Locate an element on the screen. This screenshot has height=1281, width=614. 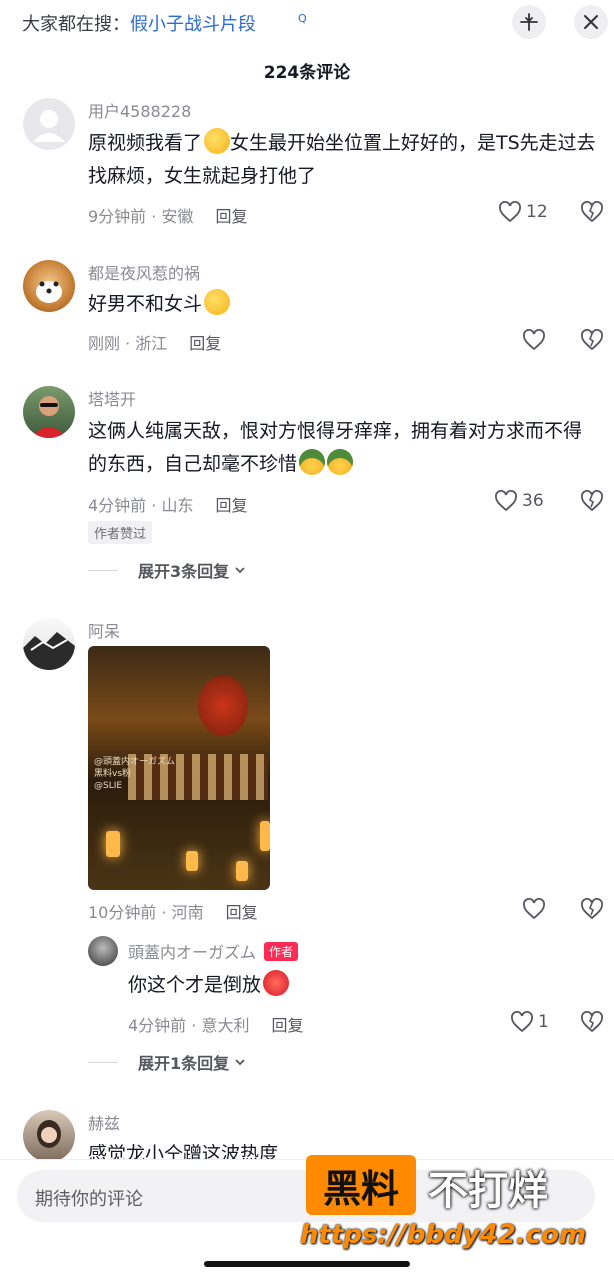
home-indicator is located at coordinates (307, 1264).